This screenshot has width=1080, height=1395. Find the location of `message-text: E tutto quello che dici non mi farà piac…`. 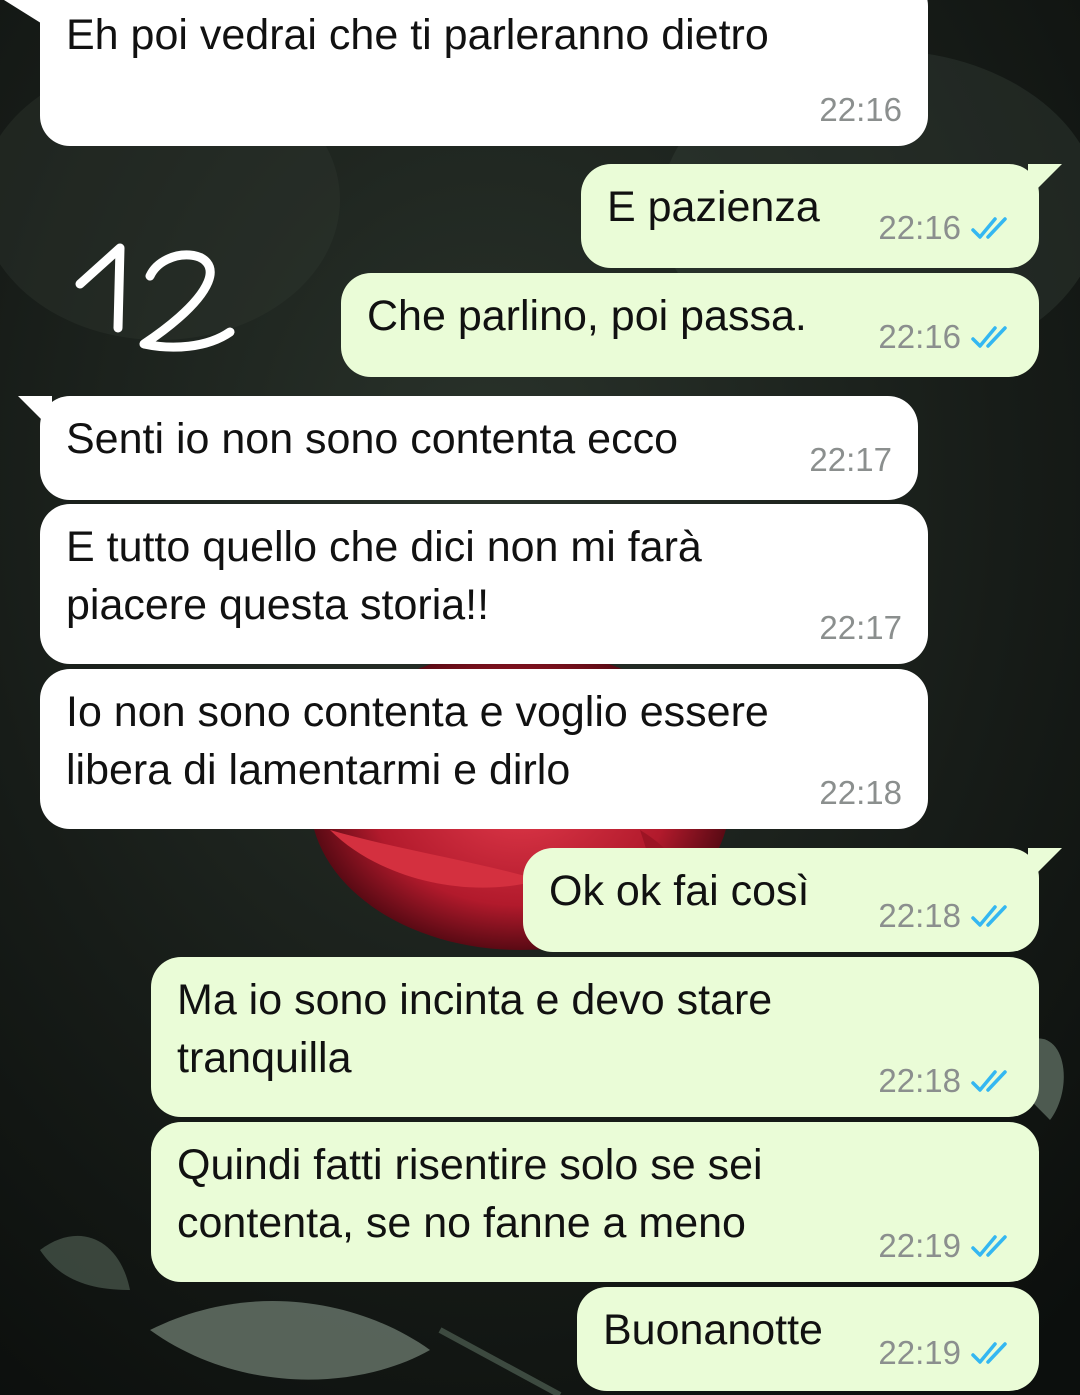

message-text: E tutto quello che dici non mi farà piac… is located at coordinates (384, 576).